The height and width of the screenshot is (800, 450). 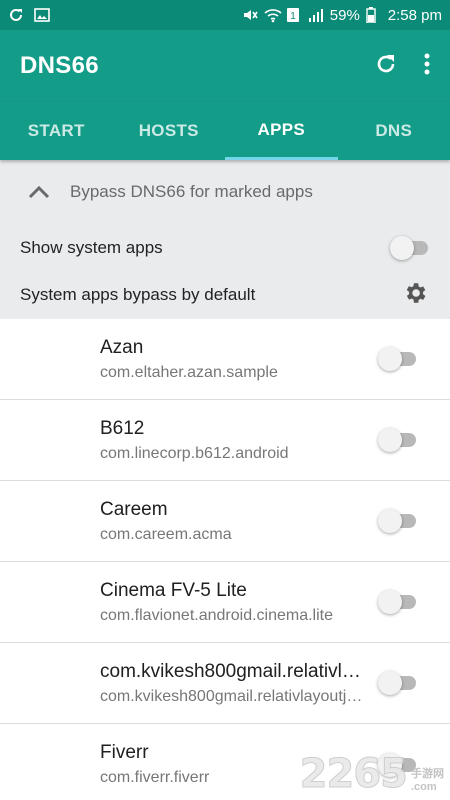 I want to click on tab-dns: DNS, so click(x=394, y=131).